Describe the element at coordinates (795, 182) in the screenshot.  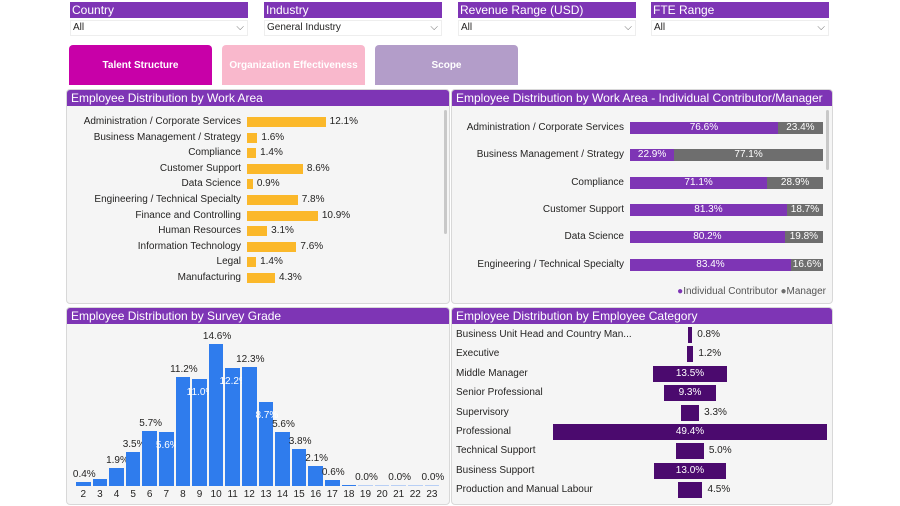
I see `data-label: 28.9%` at that location.